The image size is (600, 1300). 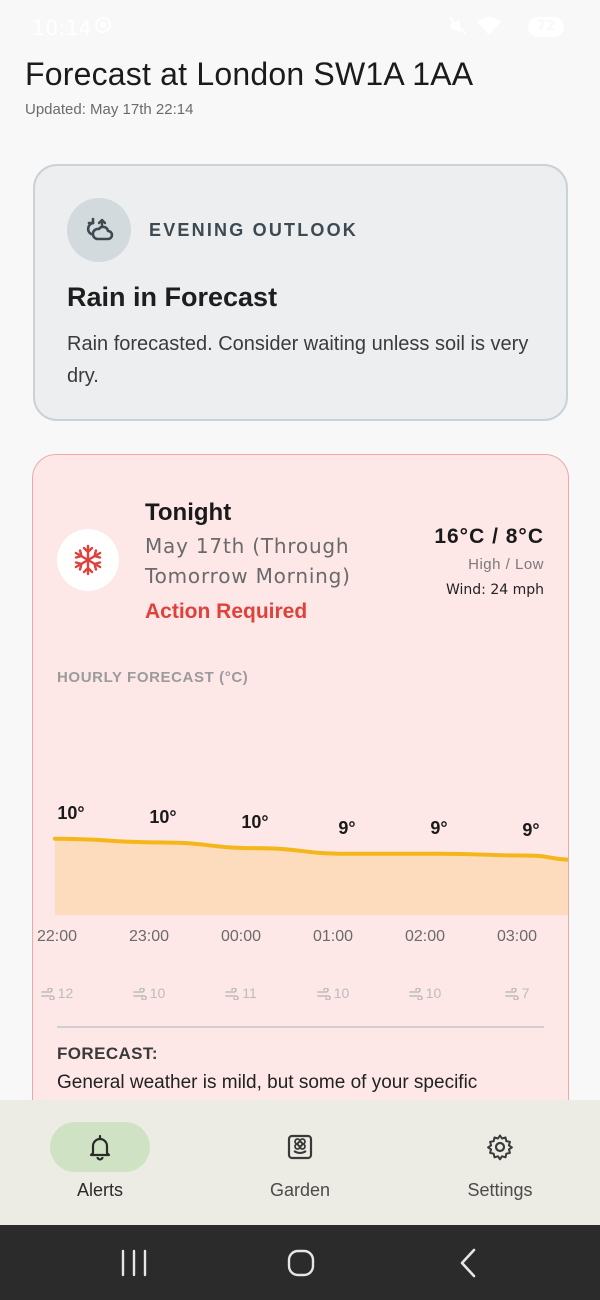 I want to click on hour-time-label: 02:00, so click(x=425, y=936).